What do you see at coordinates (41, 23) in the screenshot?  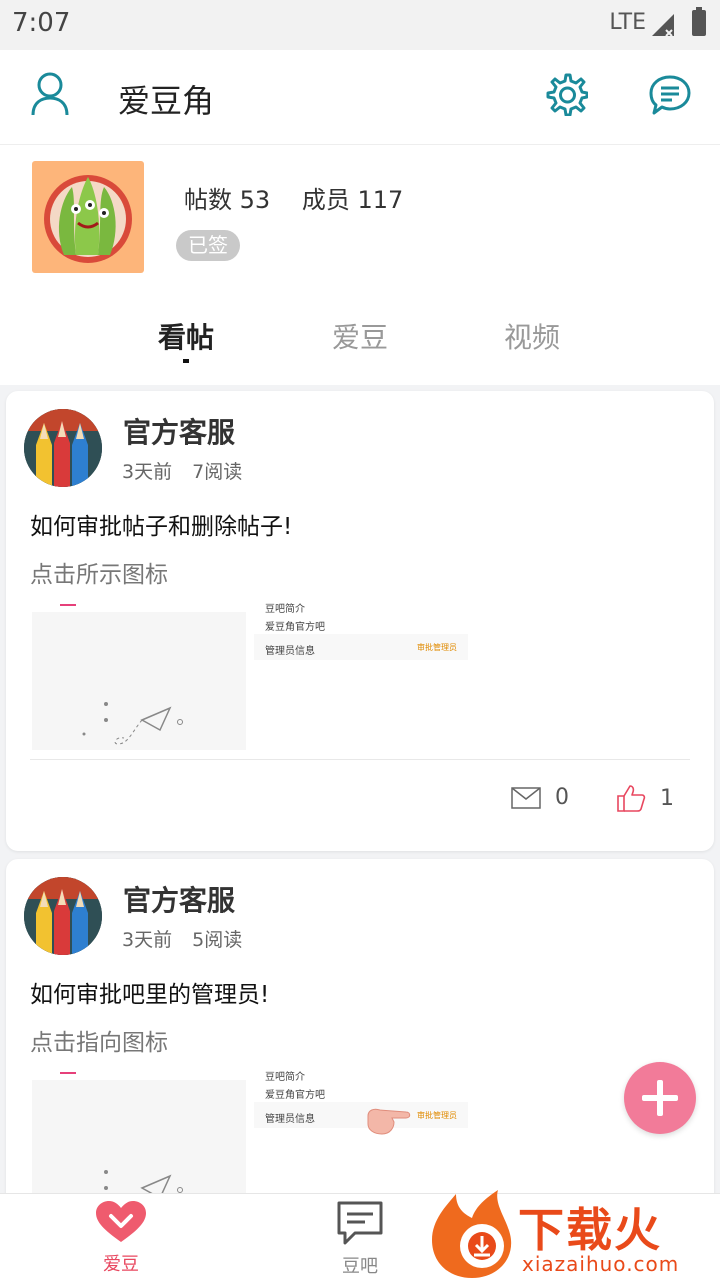 I see `status-time: 7:07` at bounding box center [41, 23].